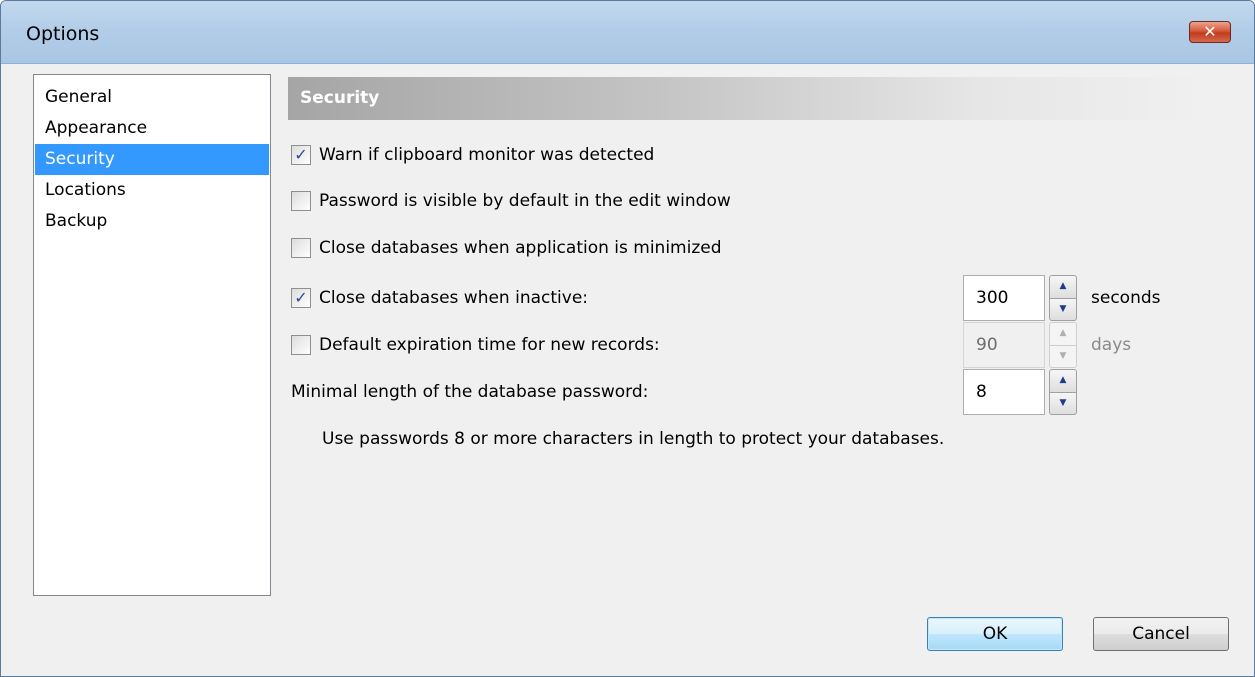 The image size is (1255, 677). Describe the element at coordinates (1126, 298) in the screenshot. I see `close-inactive-unit: seconds` at that location.